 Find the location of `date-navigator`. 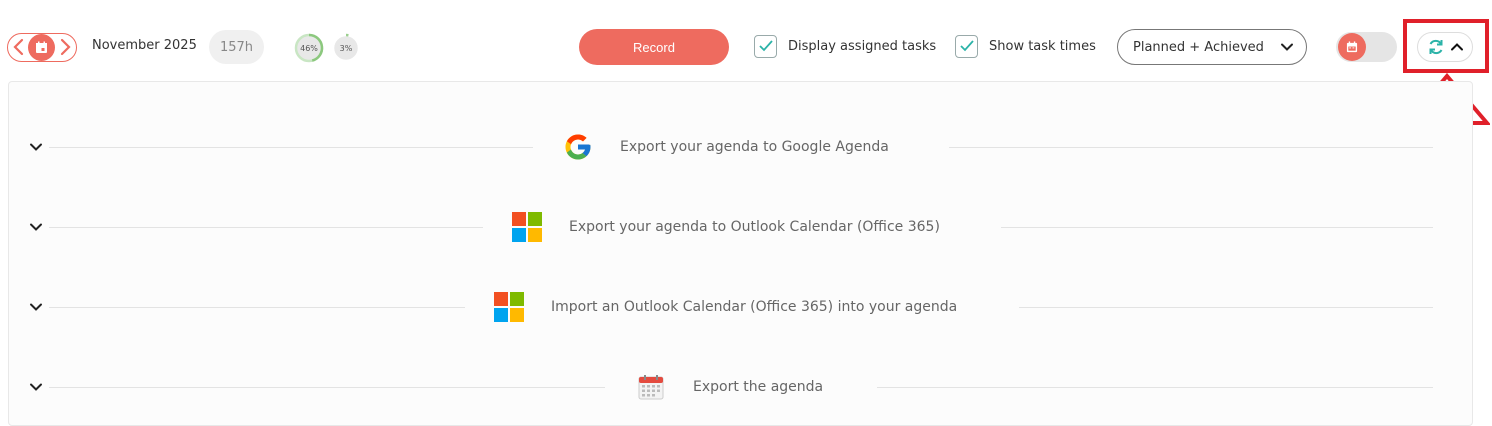

date-navigator is located at coordinates (42, 47).